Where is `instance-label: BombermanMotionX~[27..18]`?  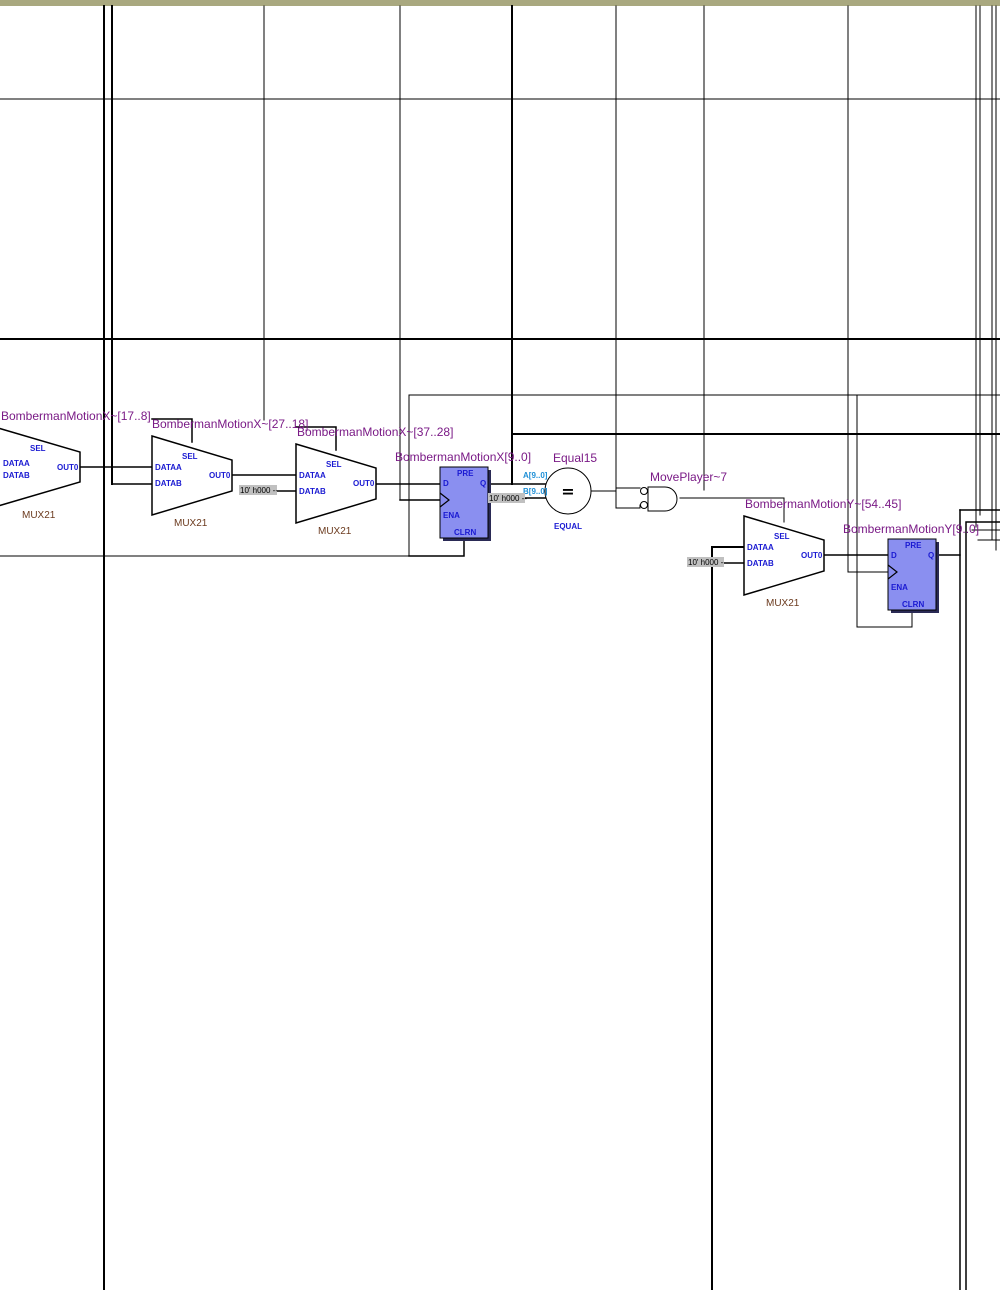 instance-label: BombermanMotionX~[27..18] is located at coordinates (230, 424).